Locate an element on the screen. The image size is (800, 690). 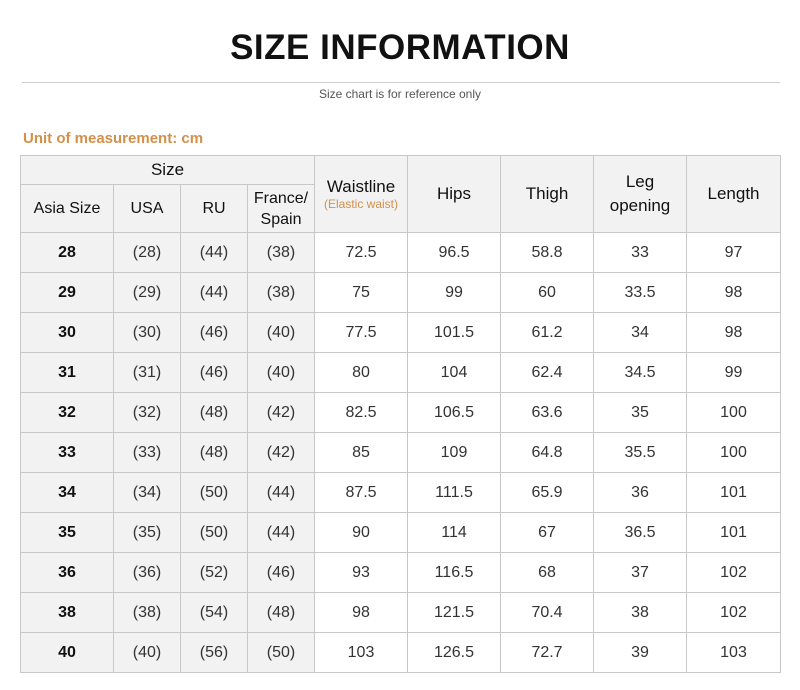
title-divider is located at coordinates (401, 82).